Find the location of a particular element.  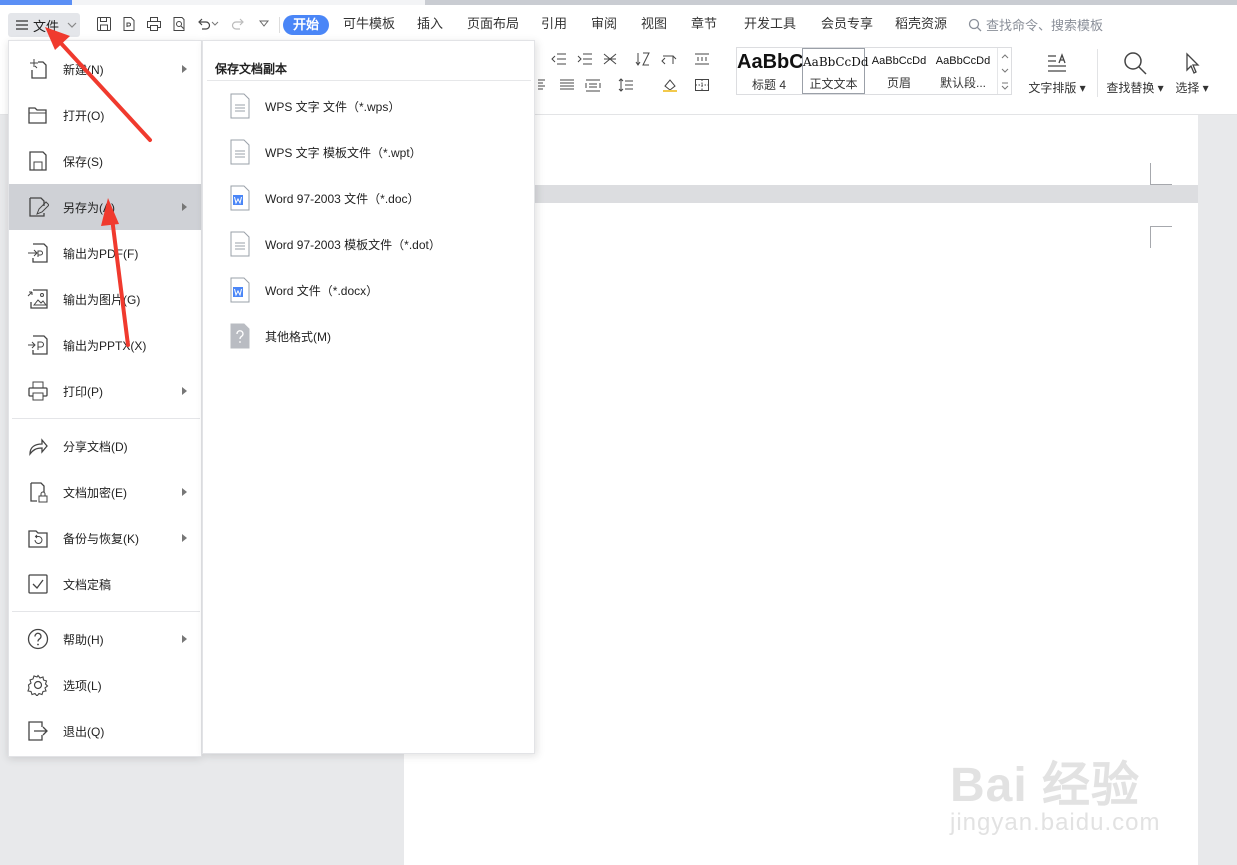

file-menu-label: 文件 is located at coordinates (46, 26).